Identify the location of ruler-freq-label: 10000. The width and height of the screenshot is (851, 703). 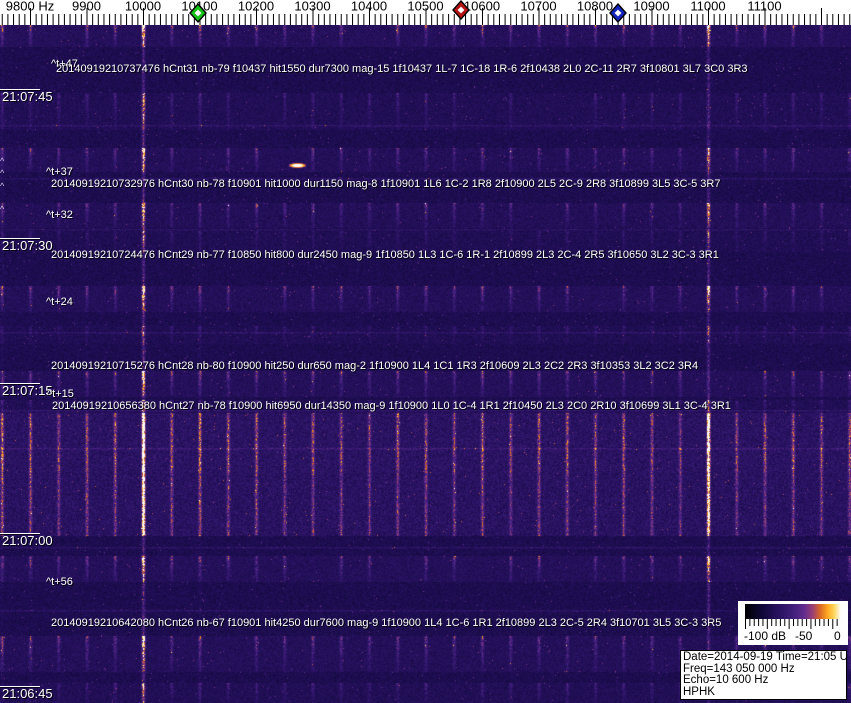
(143, 7).